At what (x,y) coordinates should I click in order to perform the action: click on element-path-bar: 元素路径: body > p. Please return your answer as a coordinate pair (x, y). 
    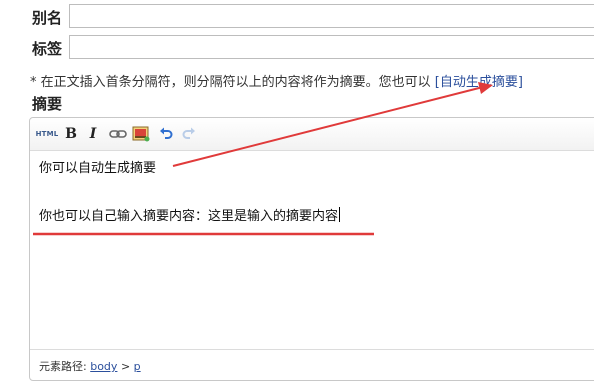
    Looking at the image, I should click on (312, 364).